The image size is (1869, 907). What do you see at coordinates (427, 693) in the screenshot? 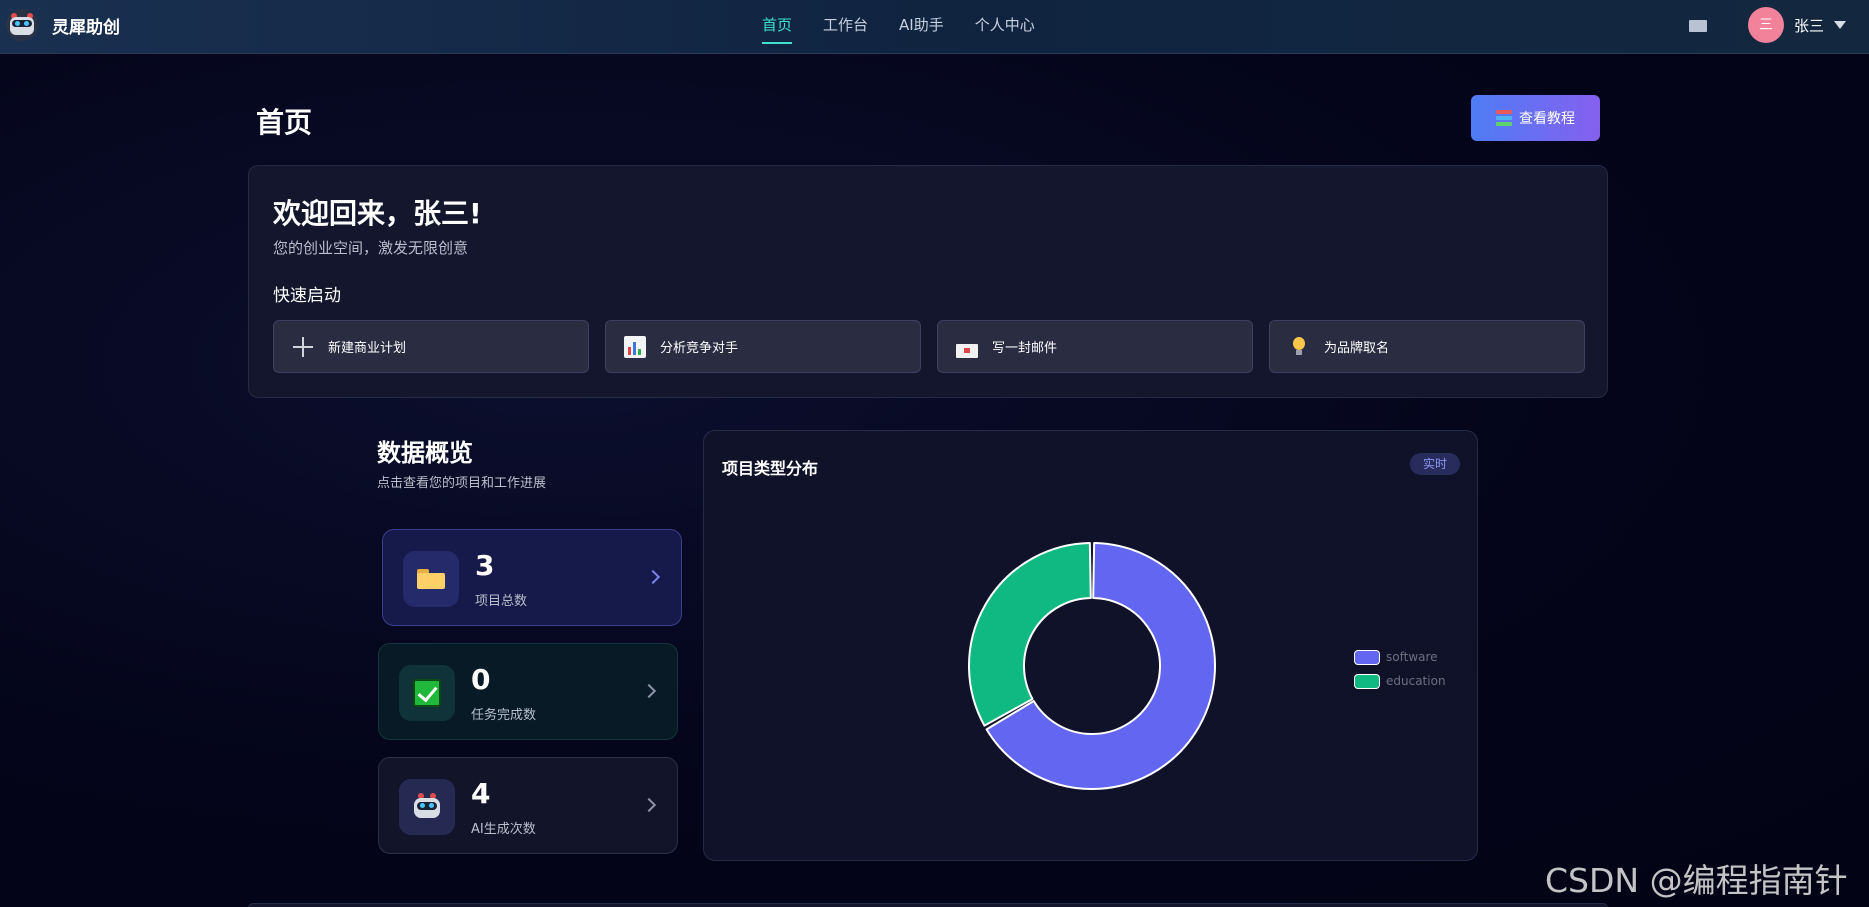
I see `check-icon` at bounding box center [427, 693].